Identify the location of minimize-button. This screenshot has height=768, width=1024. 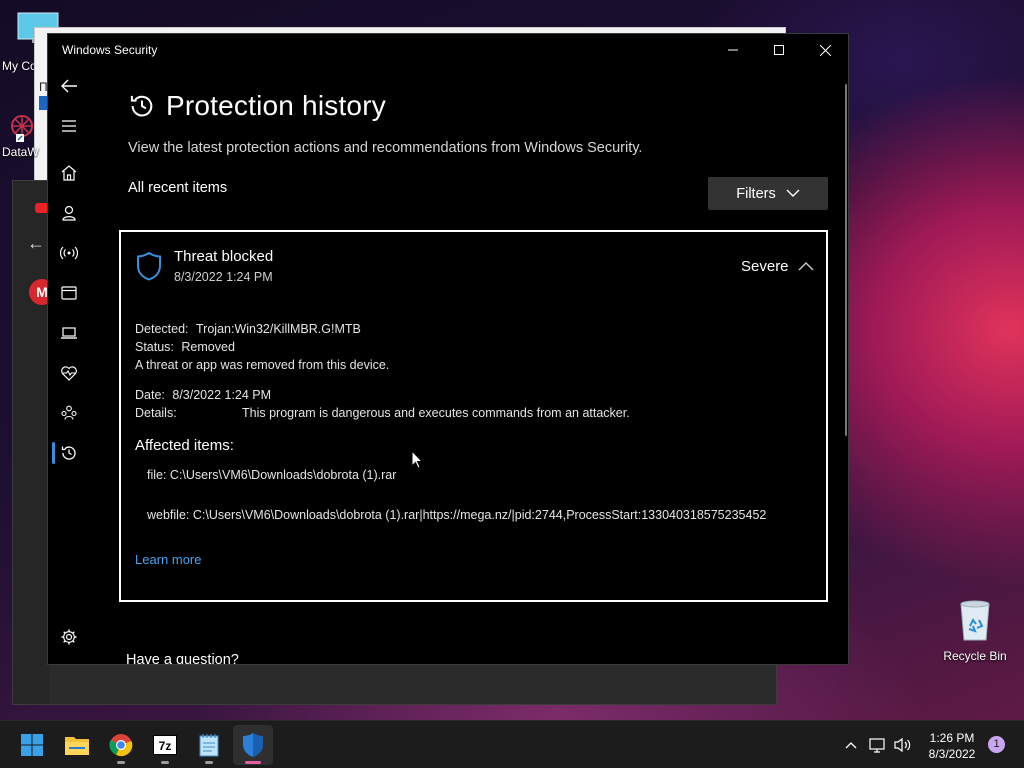
(733, 50).